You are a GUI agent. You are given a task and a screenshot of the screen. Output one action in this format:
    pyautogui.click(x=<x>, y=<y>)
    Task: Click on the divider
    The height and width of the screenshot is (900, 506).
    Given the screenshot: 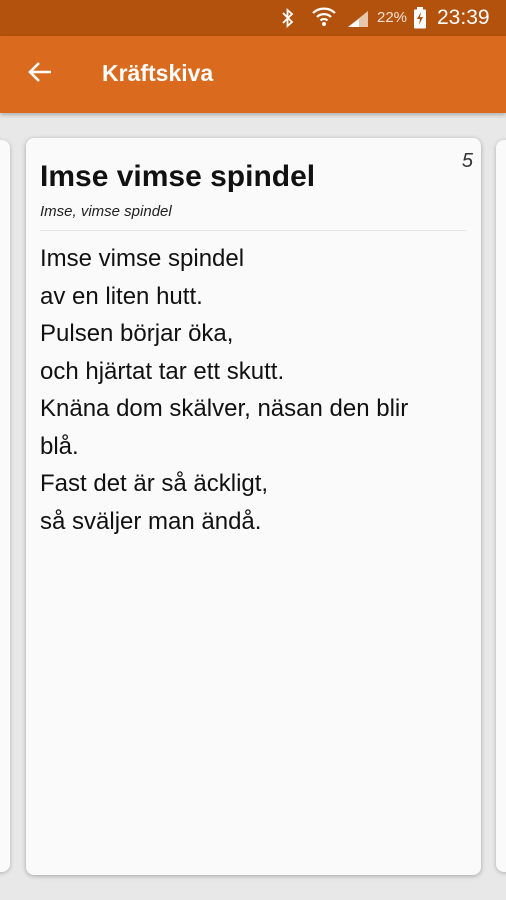 What is the action you would take?
    pyautogui.click(x=253, y=230)
    